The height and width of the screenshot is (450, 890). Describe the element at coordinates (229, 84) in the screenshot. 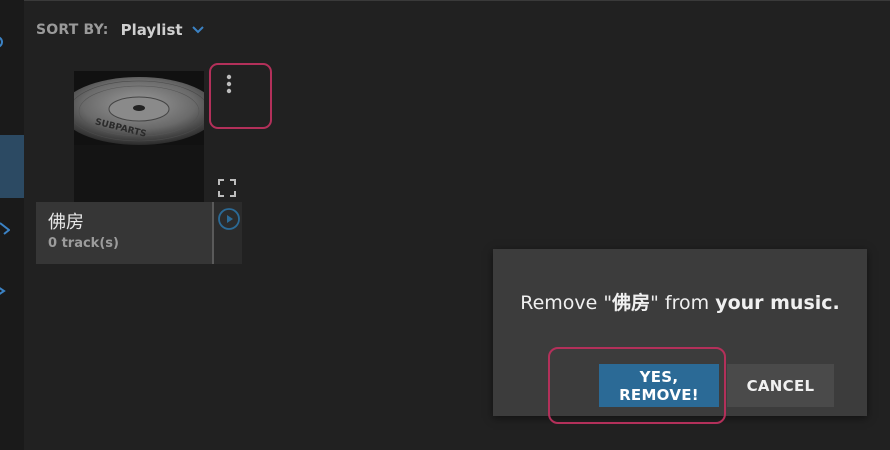

I see `more-vertical-icon` at that location.